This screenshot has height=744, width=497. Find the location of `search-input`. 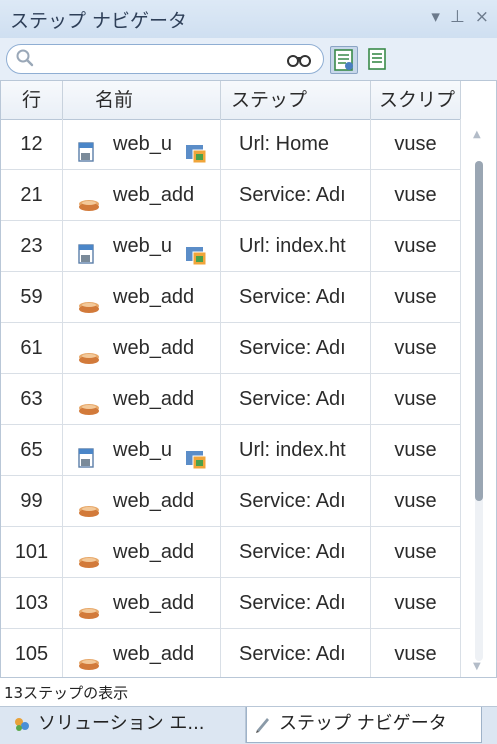

search-input is located at coordinates (165, 59).